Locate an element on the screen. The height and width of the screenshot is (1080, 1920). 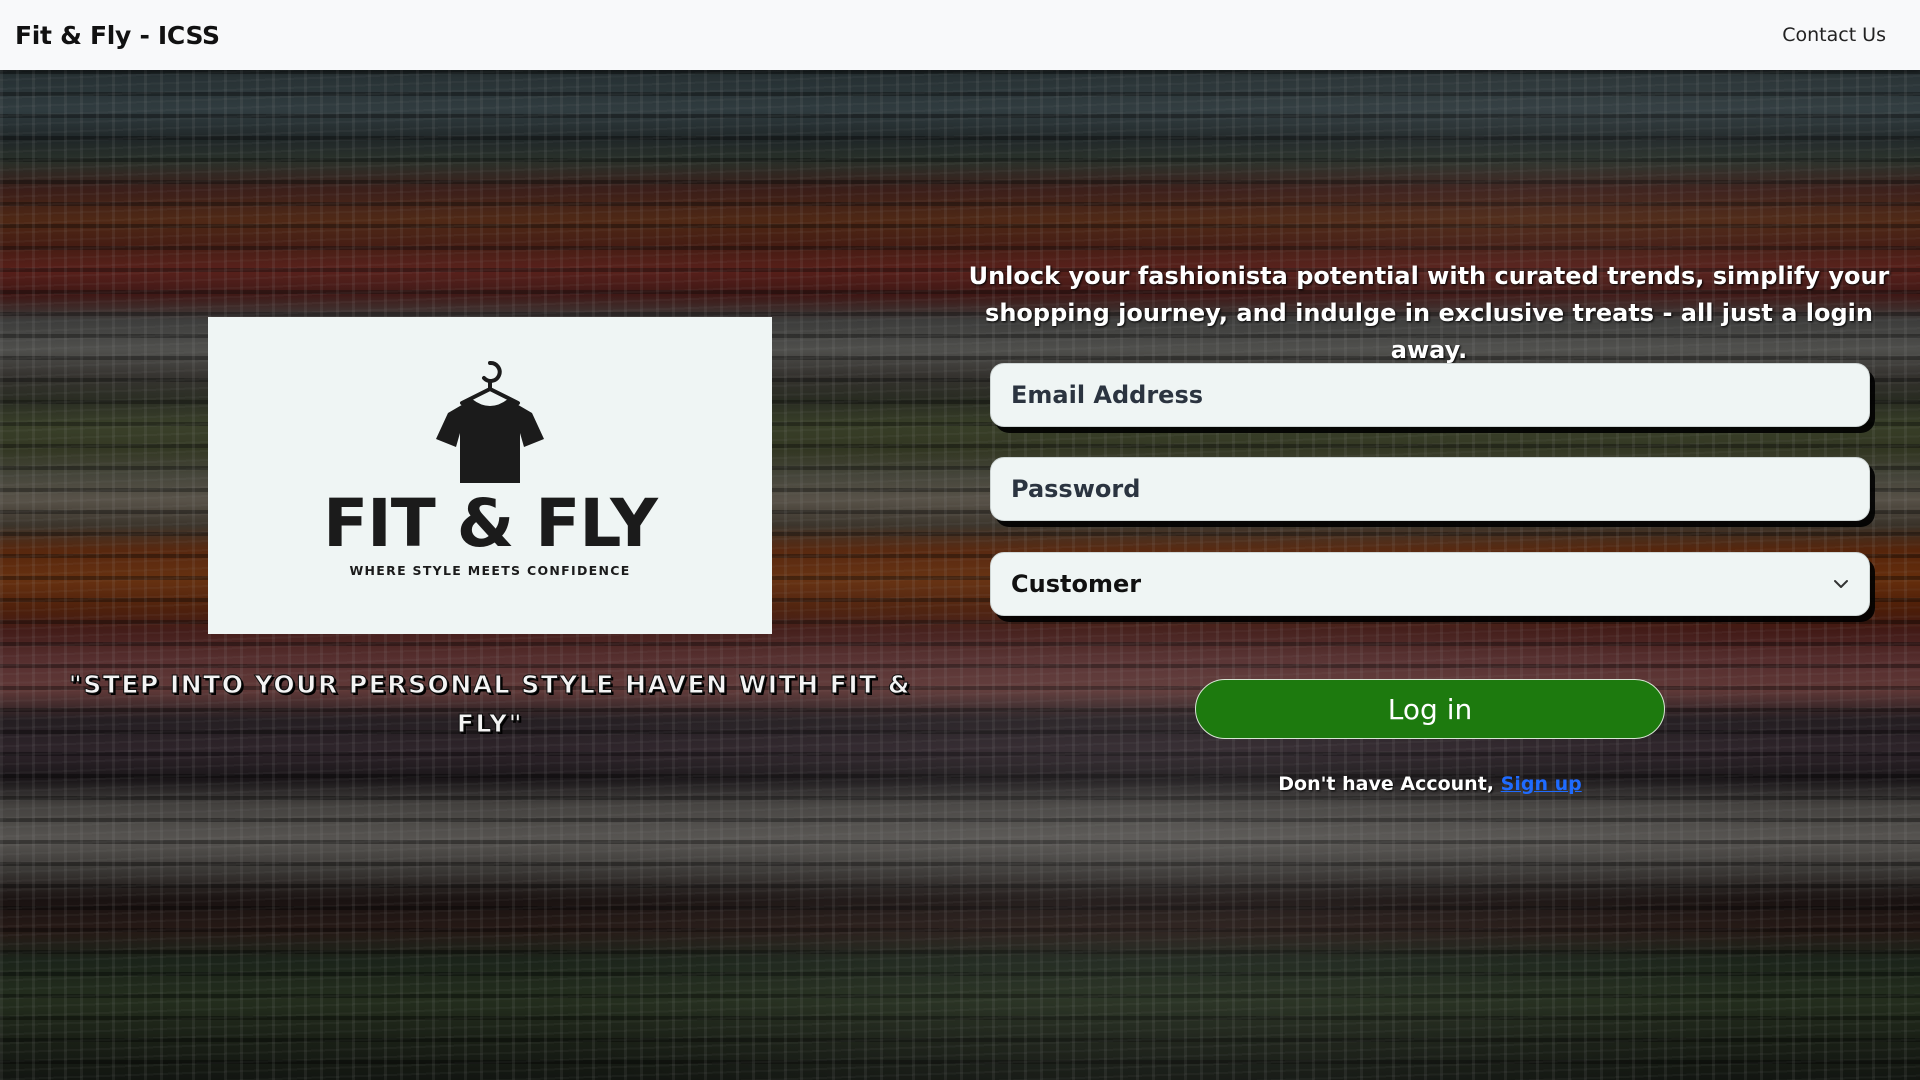
brand-logo-card: FIT & FLY WHERE STYLE MEETS CONFIDENCE is located at coordinates (490, 475).